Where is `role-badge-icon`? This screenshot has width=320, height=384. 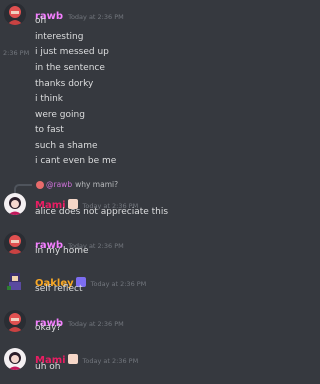
role-badge-icon is located at coordinates (72, 358).